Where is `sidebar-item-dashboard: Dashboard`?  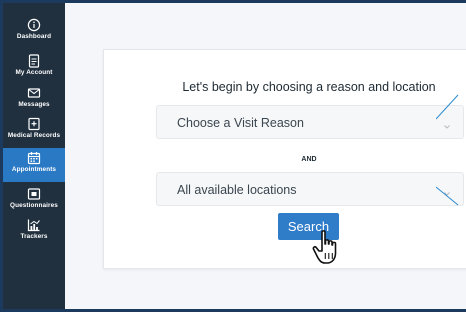
sidebar-item-dashboard: Dashboard is located at coordinates (34, 33).